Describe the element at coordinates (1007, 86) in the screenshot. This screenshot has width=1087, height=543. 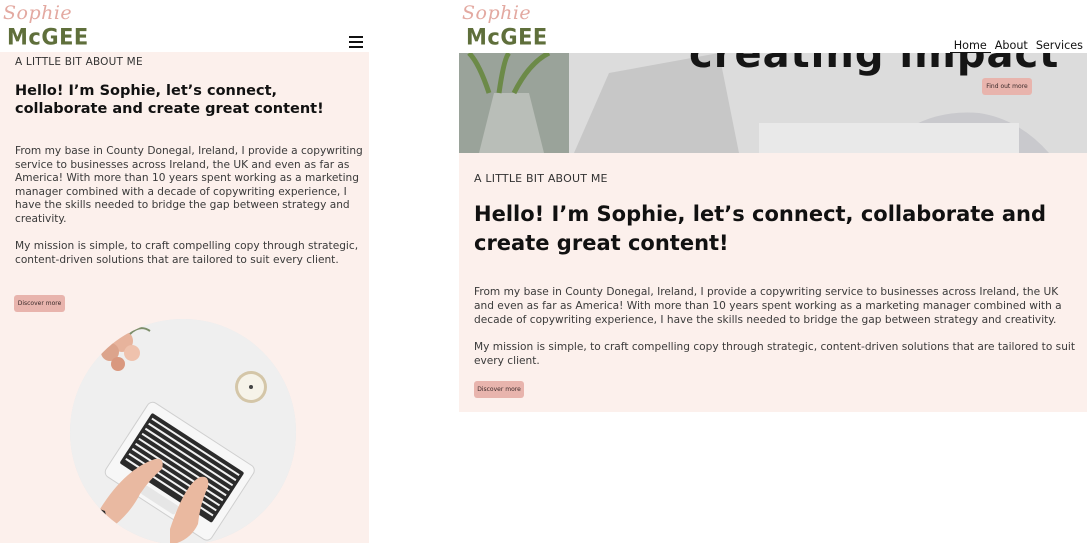
I see `find-out-more-button: Find out more` at that location.